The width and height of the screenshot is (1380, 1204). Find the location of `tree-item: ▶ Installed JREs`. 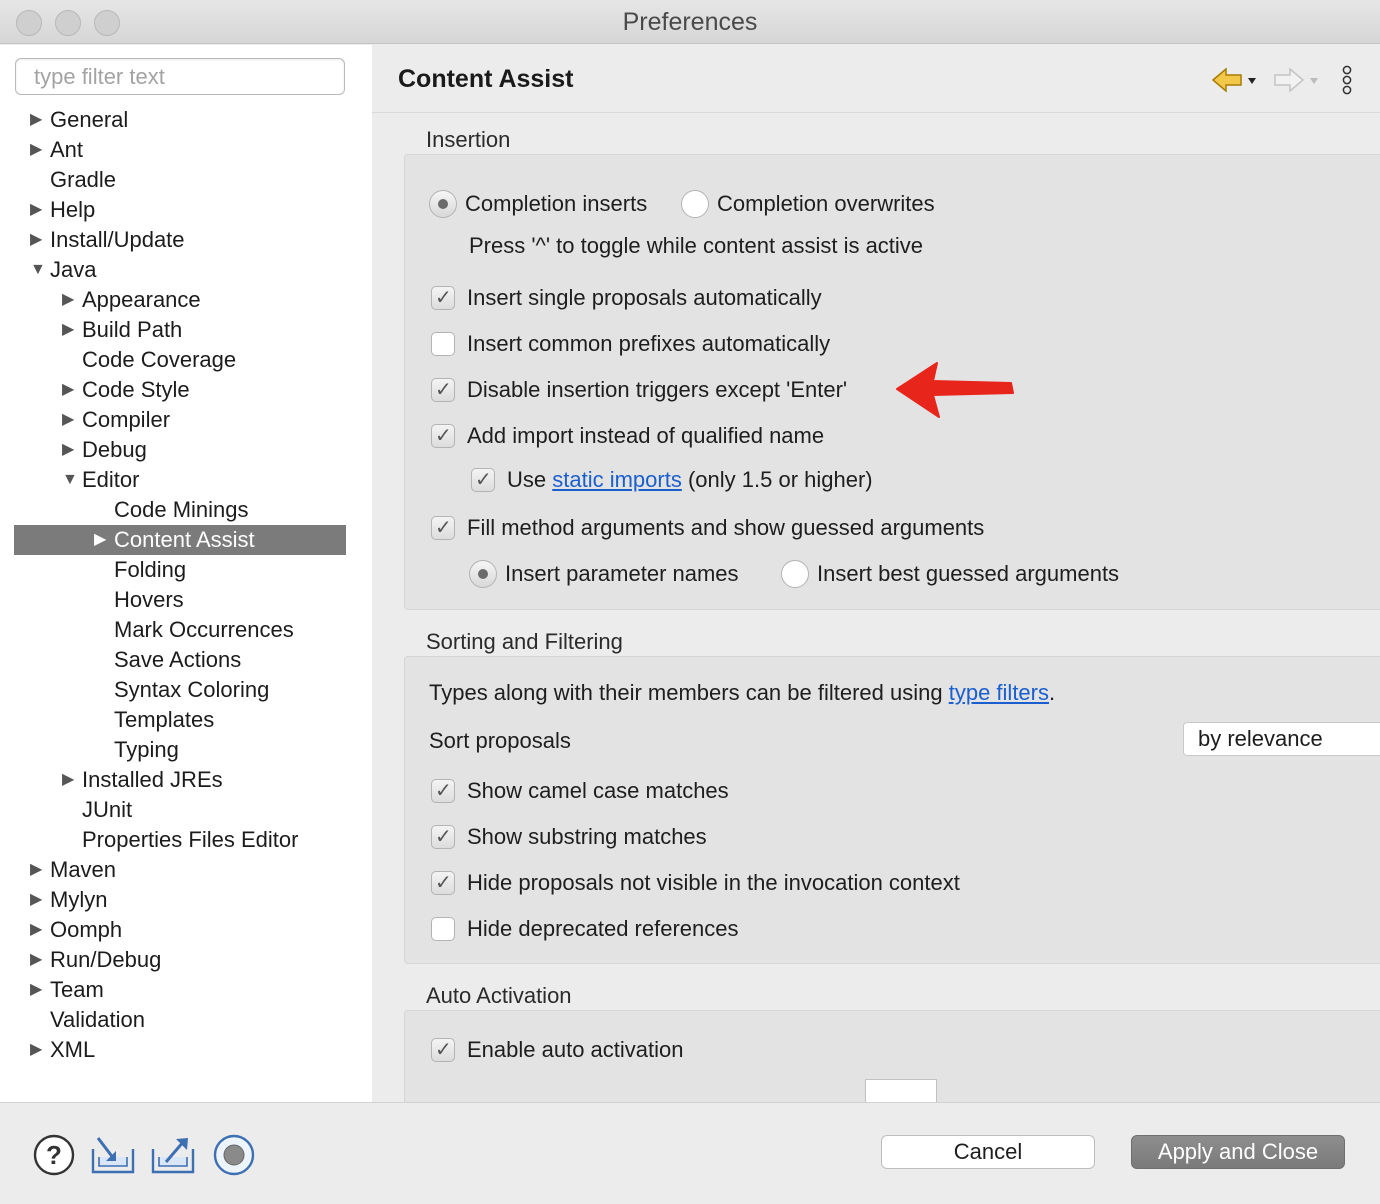

tree-item: ▶ Installed JREs is located at coordinates (186, 780).